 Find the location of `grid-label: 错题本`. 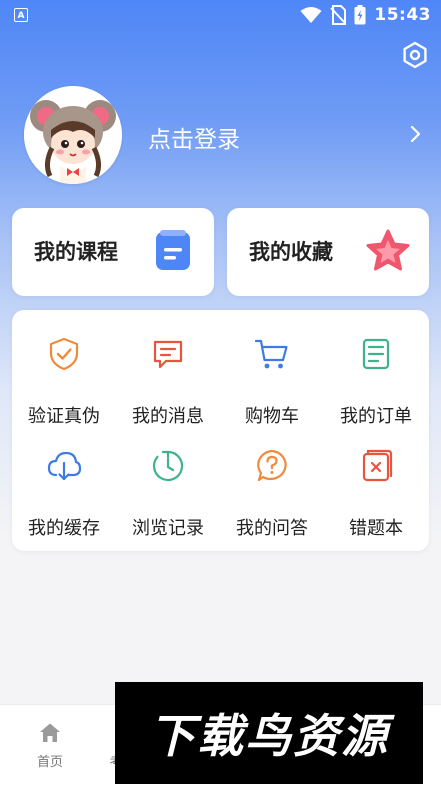

grid-label: 错题本 is located at coordinates (376, 528).